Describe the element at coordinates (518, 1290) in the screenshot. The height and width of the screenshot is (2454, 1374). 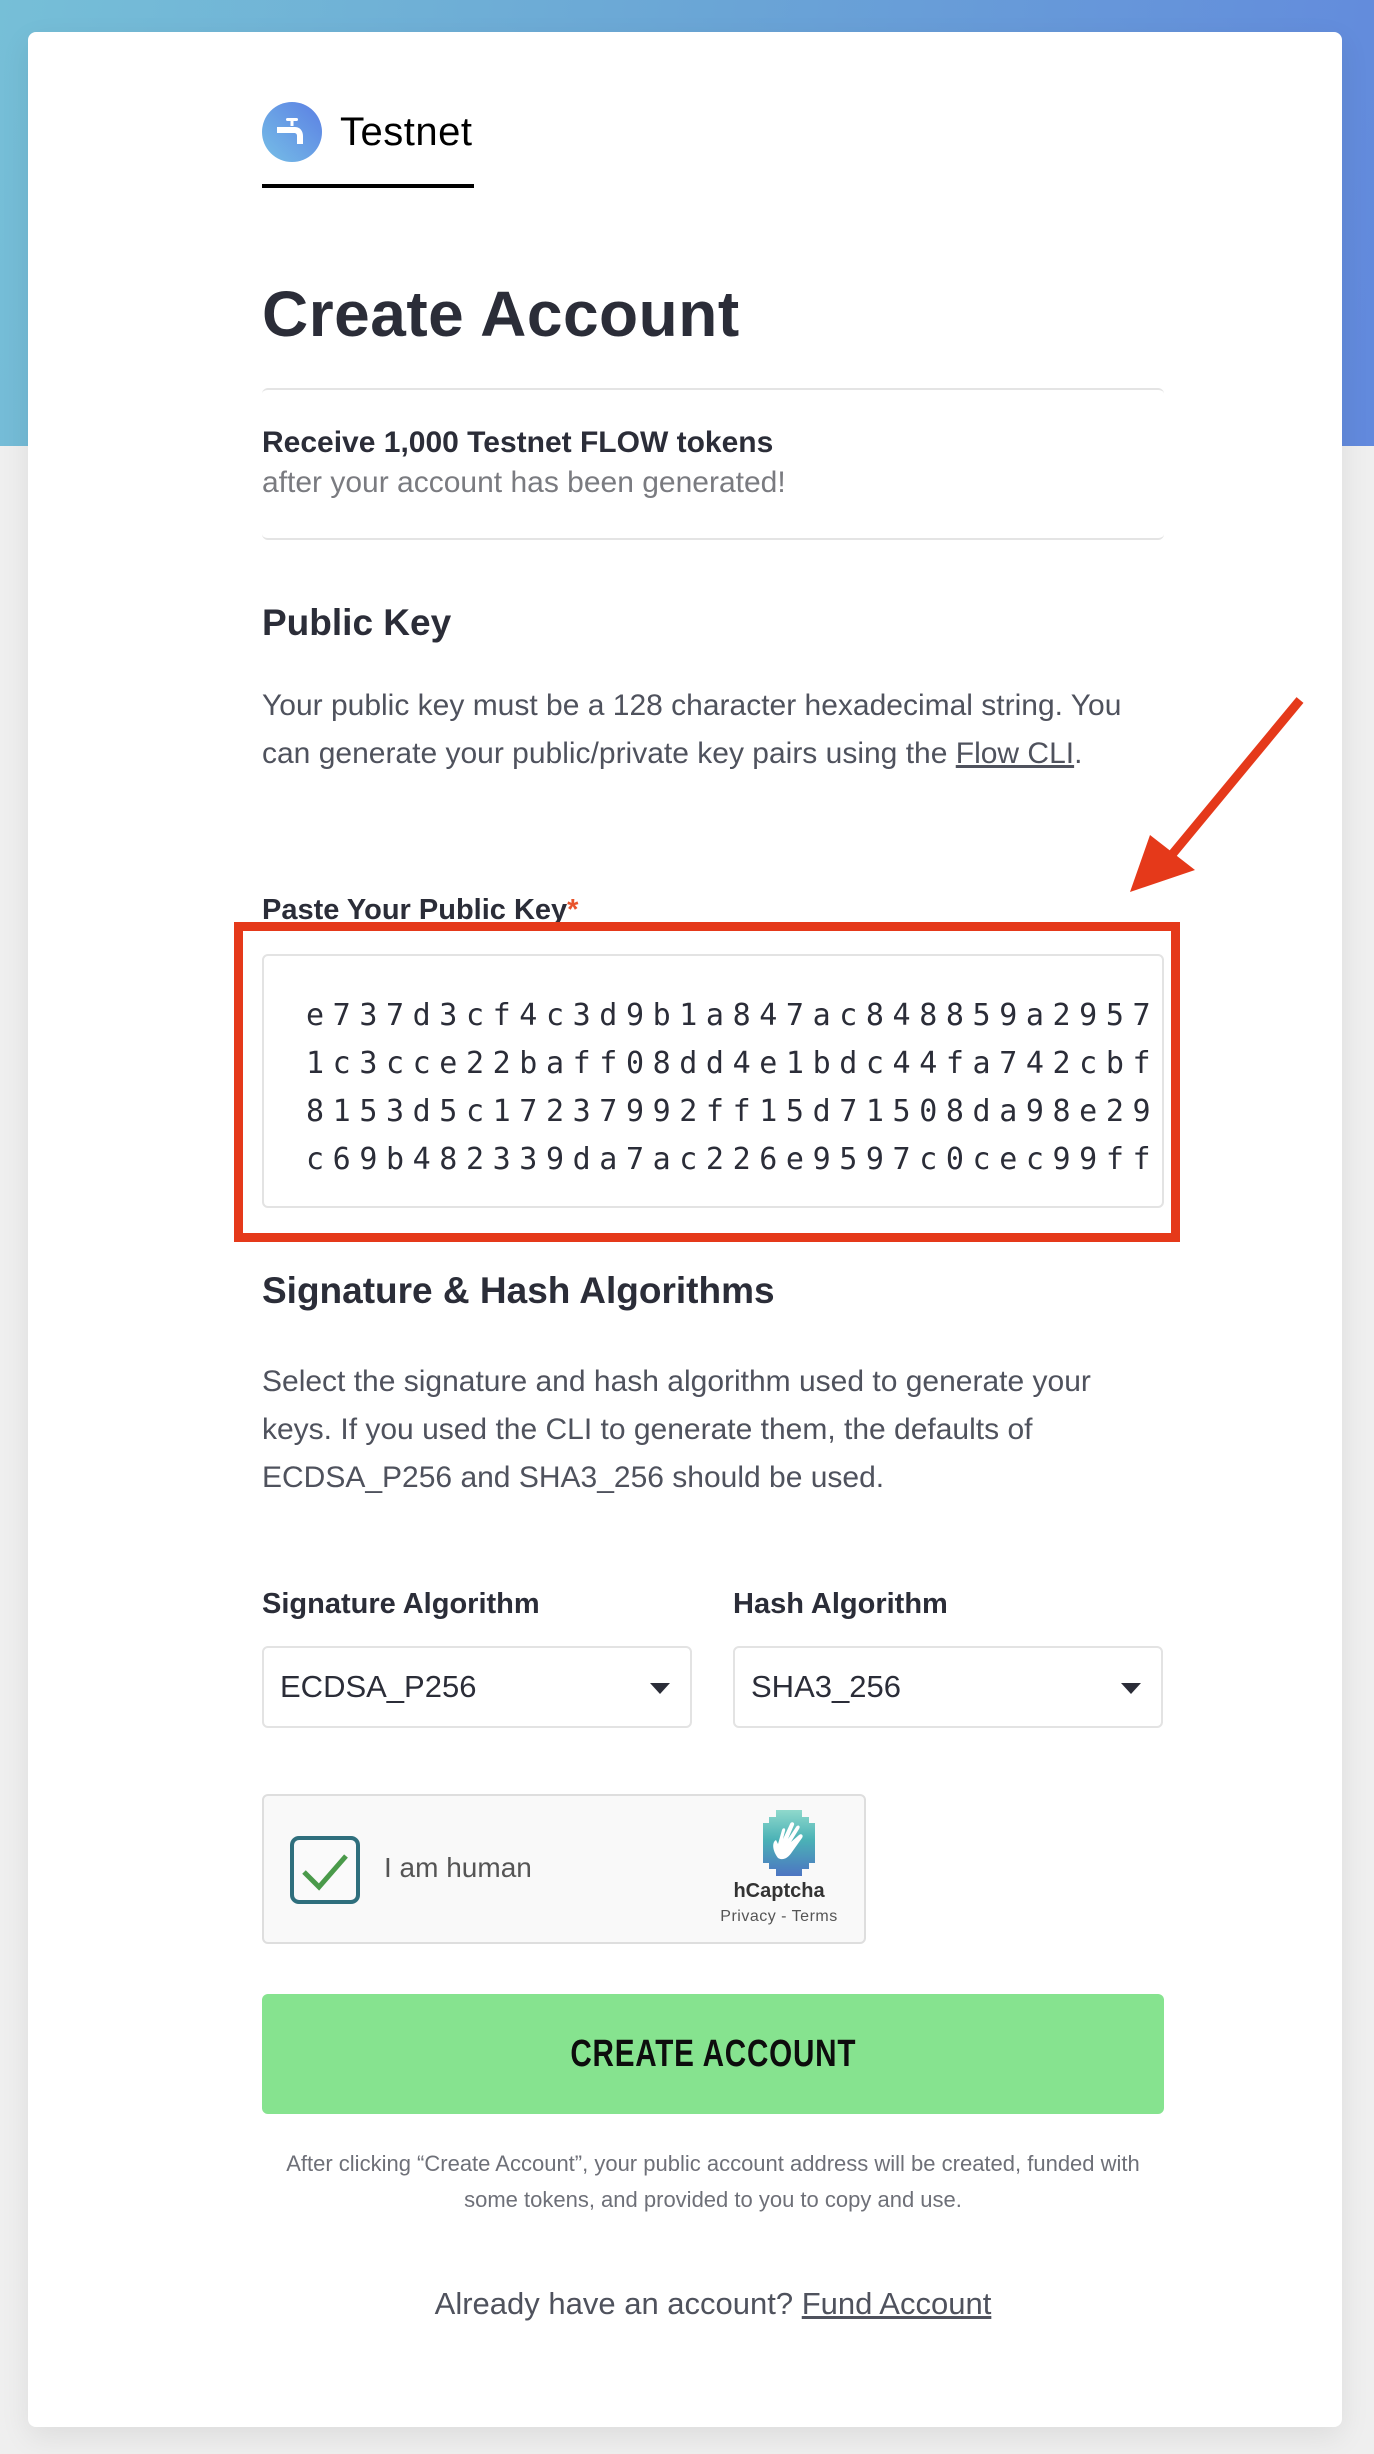
I see `algorithms-heading: Signature & Hash Algorithms` at that location.